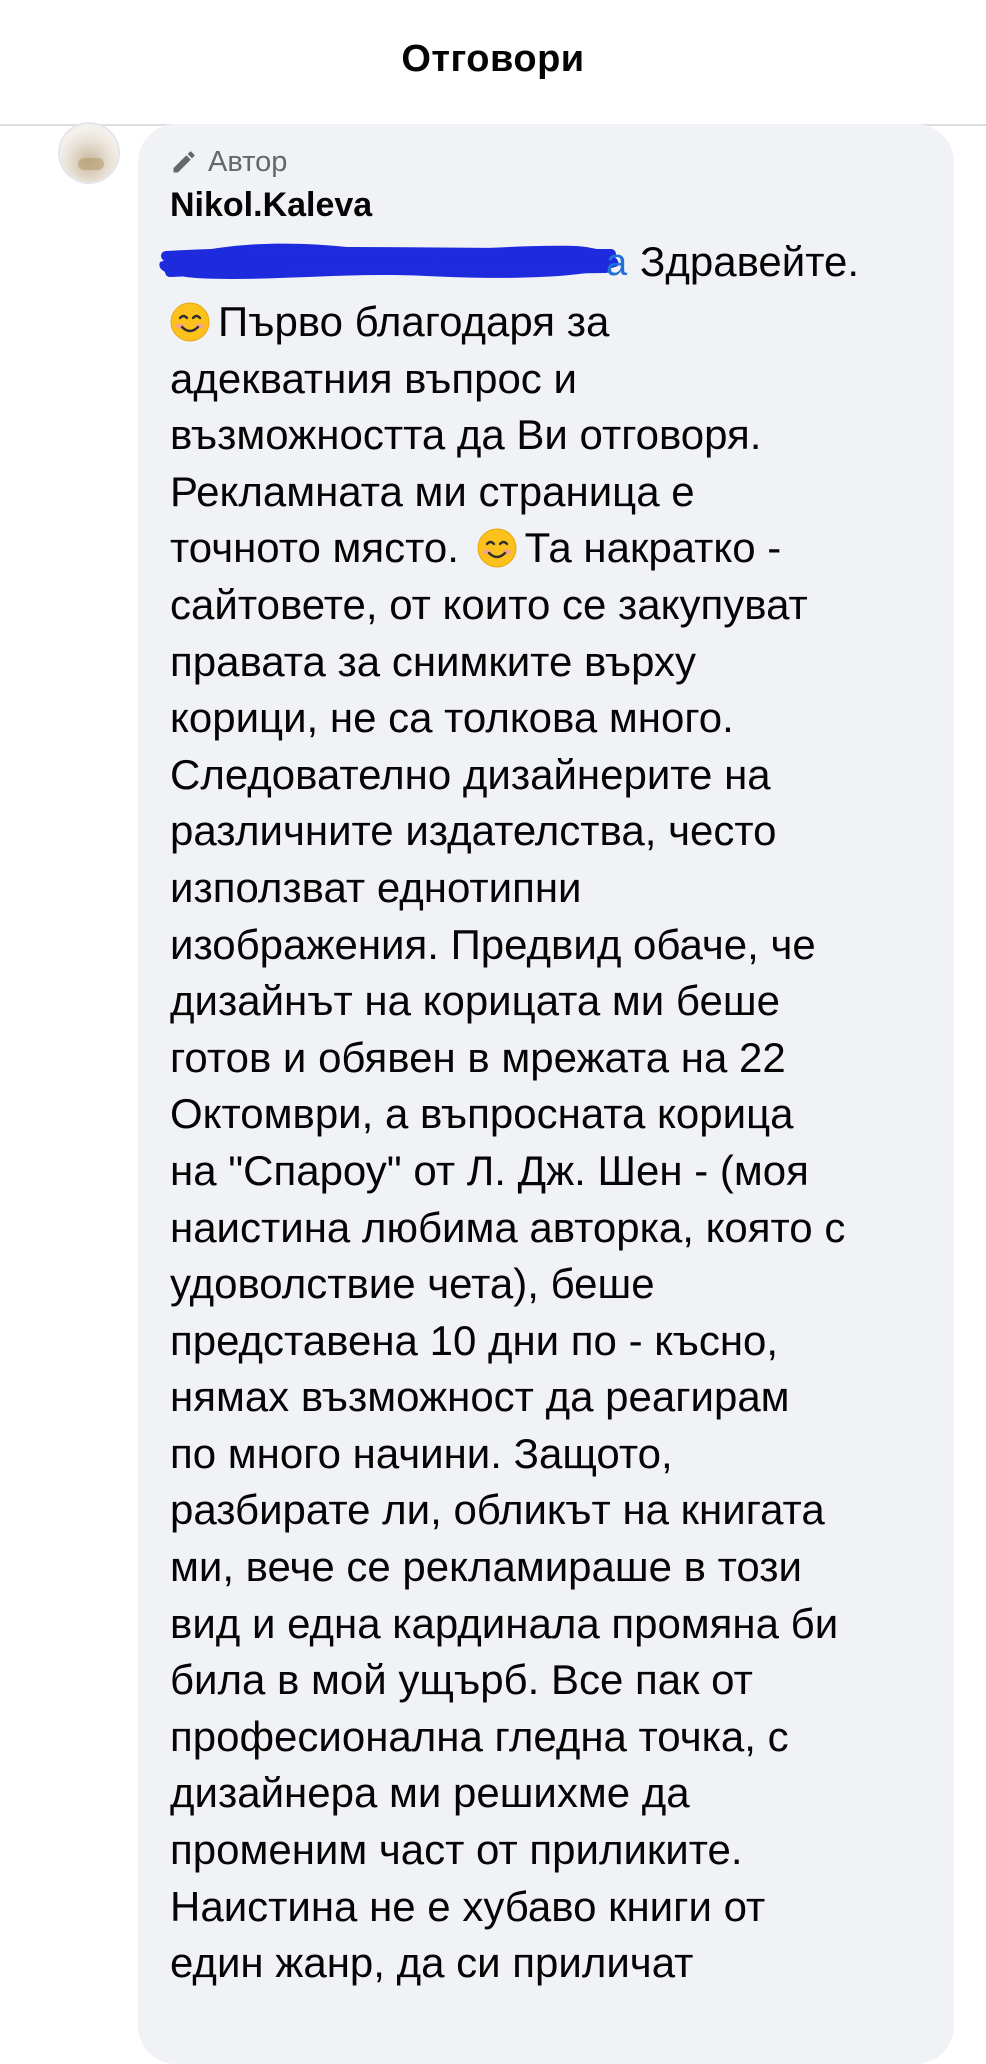  Describe the element at coordinates (89, 153) in the screenshot. I see `avatar` at that location.